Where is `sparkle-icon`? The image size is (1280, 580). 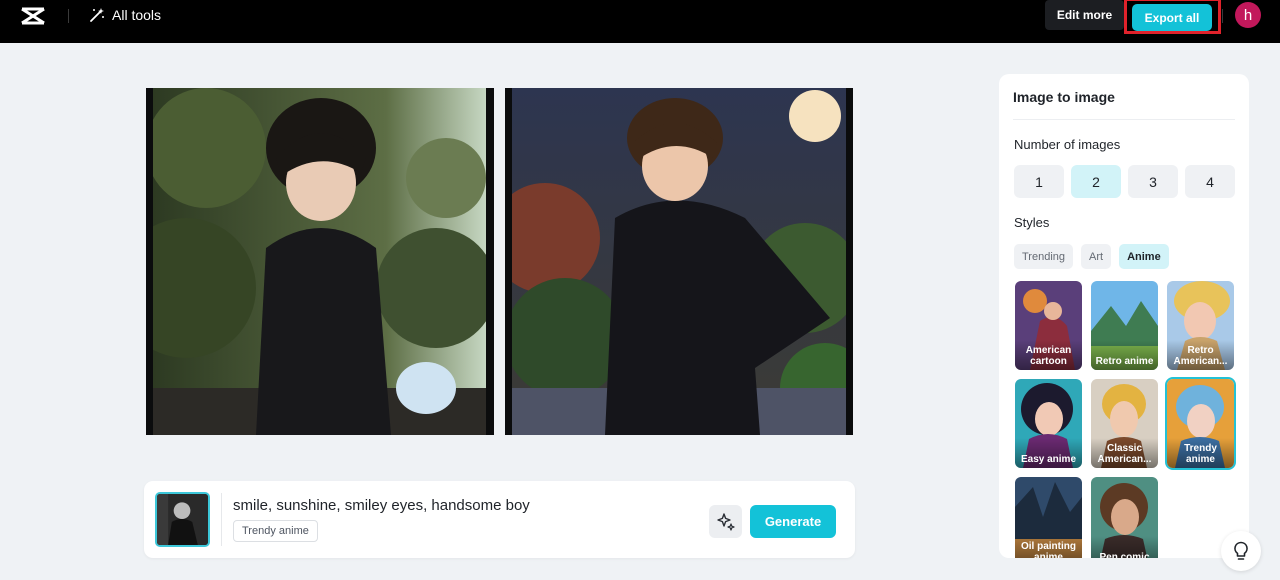
sparkle-icon is located at coordinates (725, 521).